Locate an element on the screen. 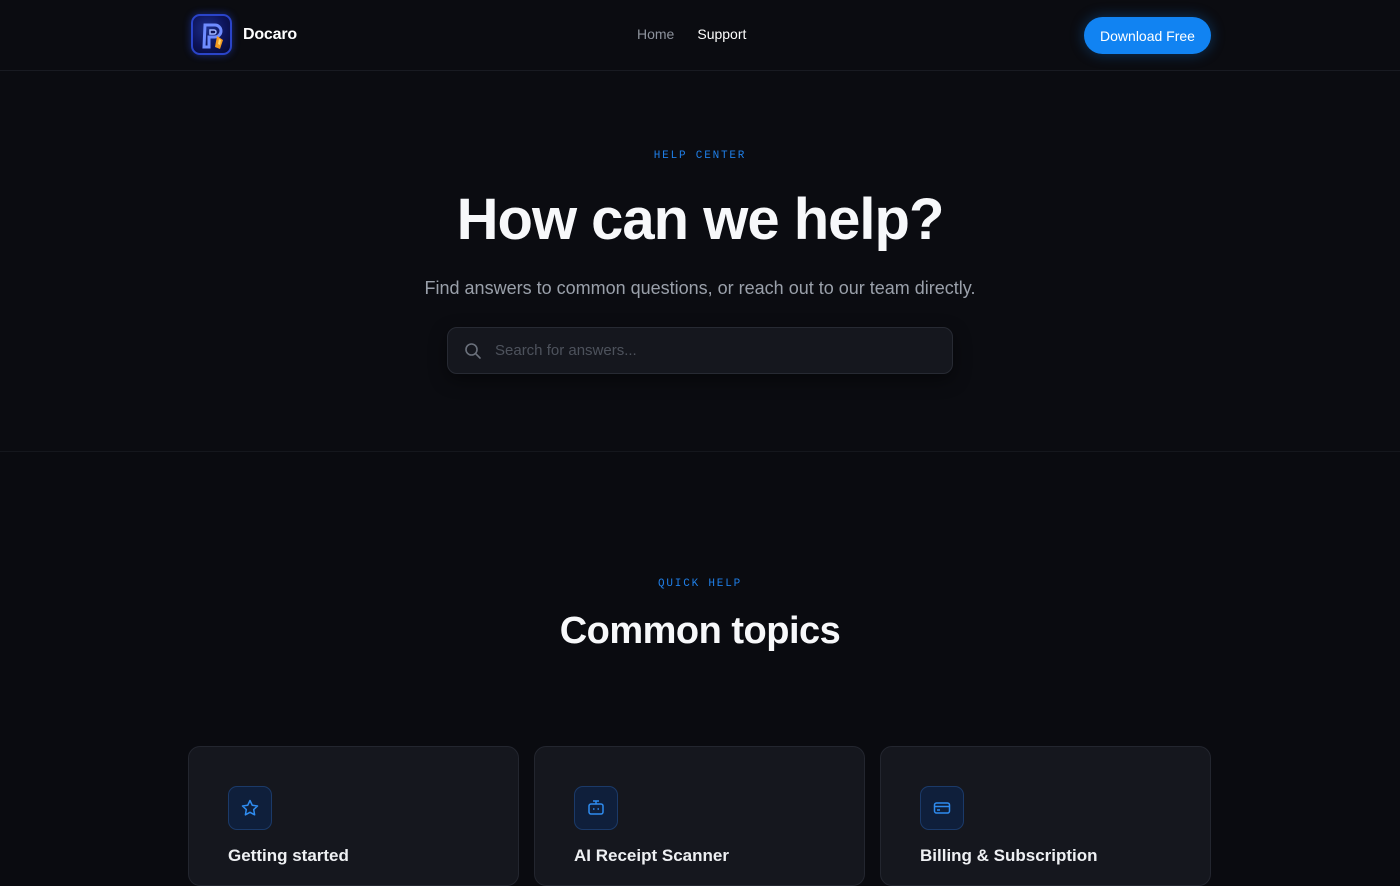 Image resolution: width=1400 pixels, height=886 pixels. topic-card-title: Getting started is located at coordinates (288, 855).